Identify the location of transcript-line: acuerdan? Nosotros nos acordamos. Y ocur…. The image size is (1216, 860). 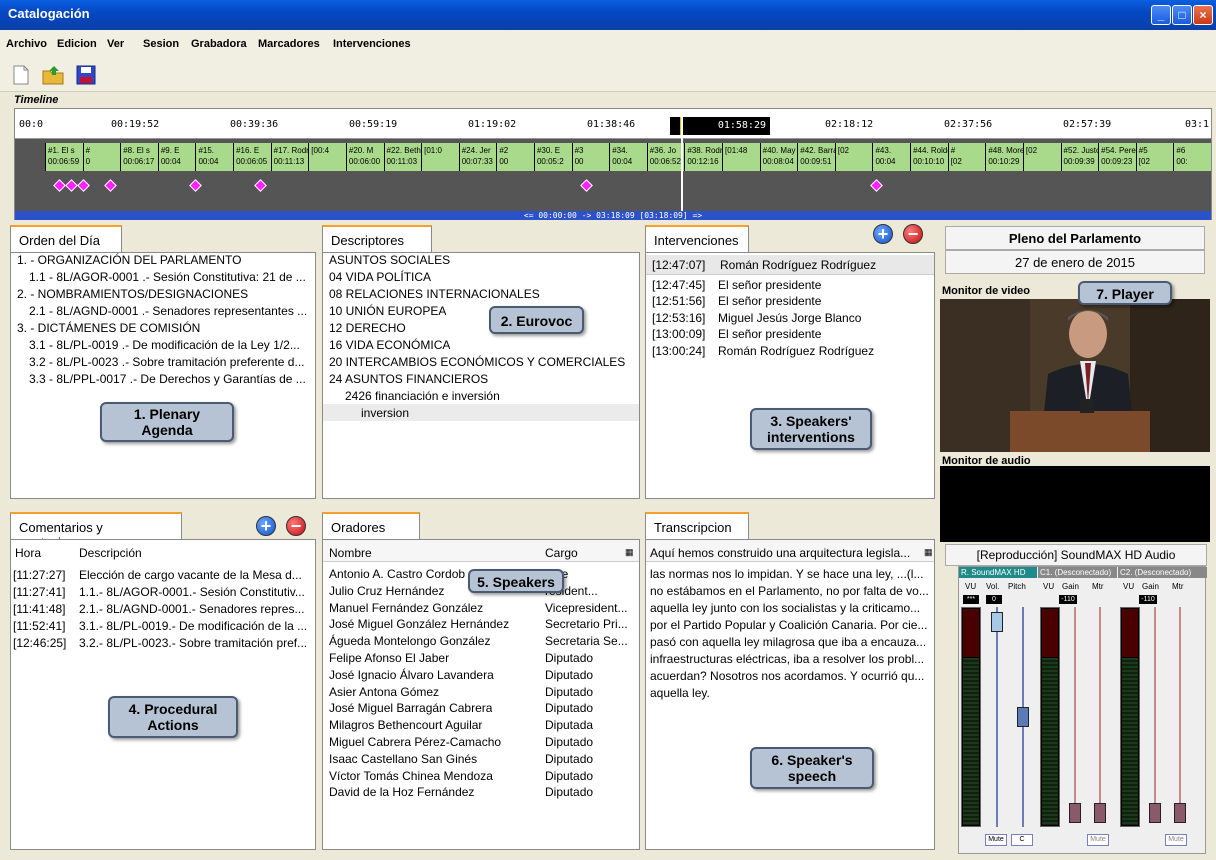
(792, 676).